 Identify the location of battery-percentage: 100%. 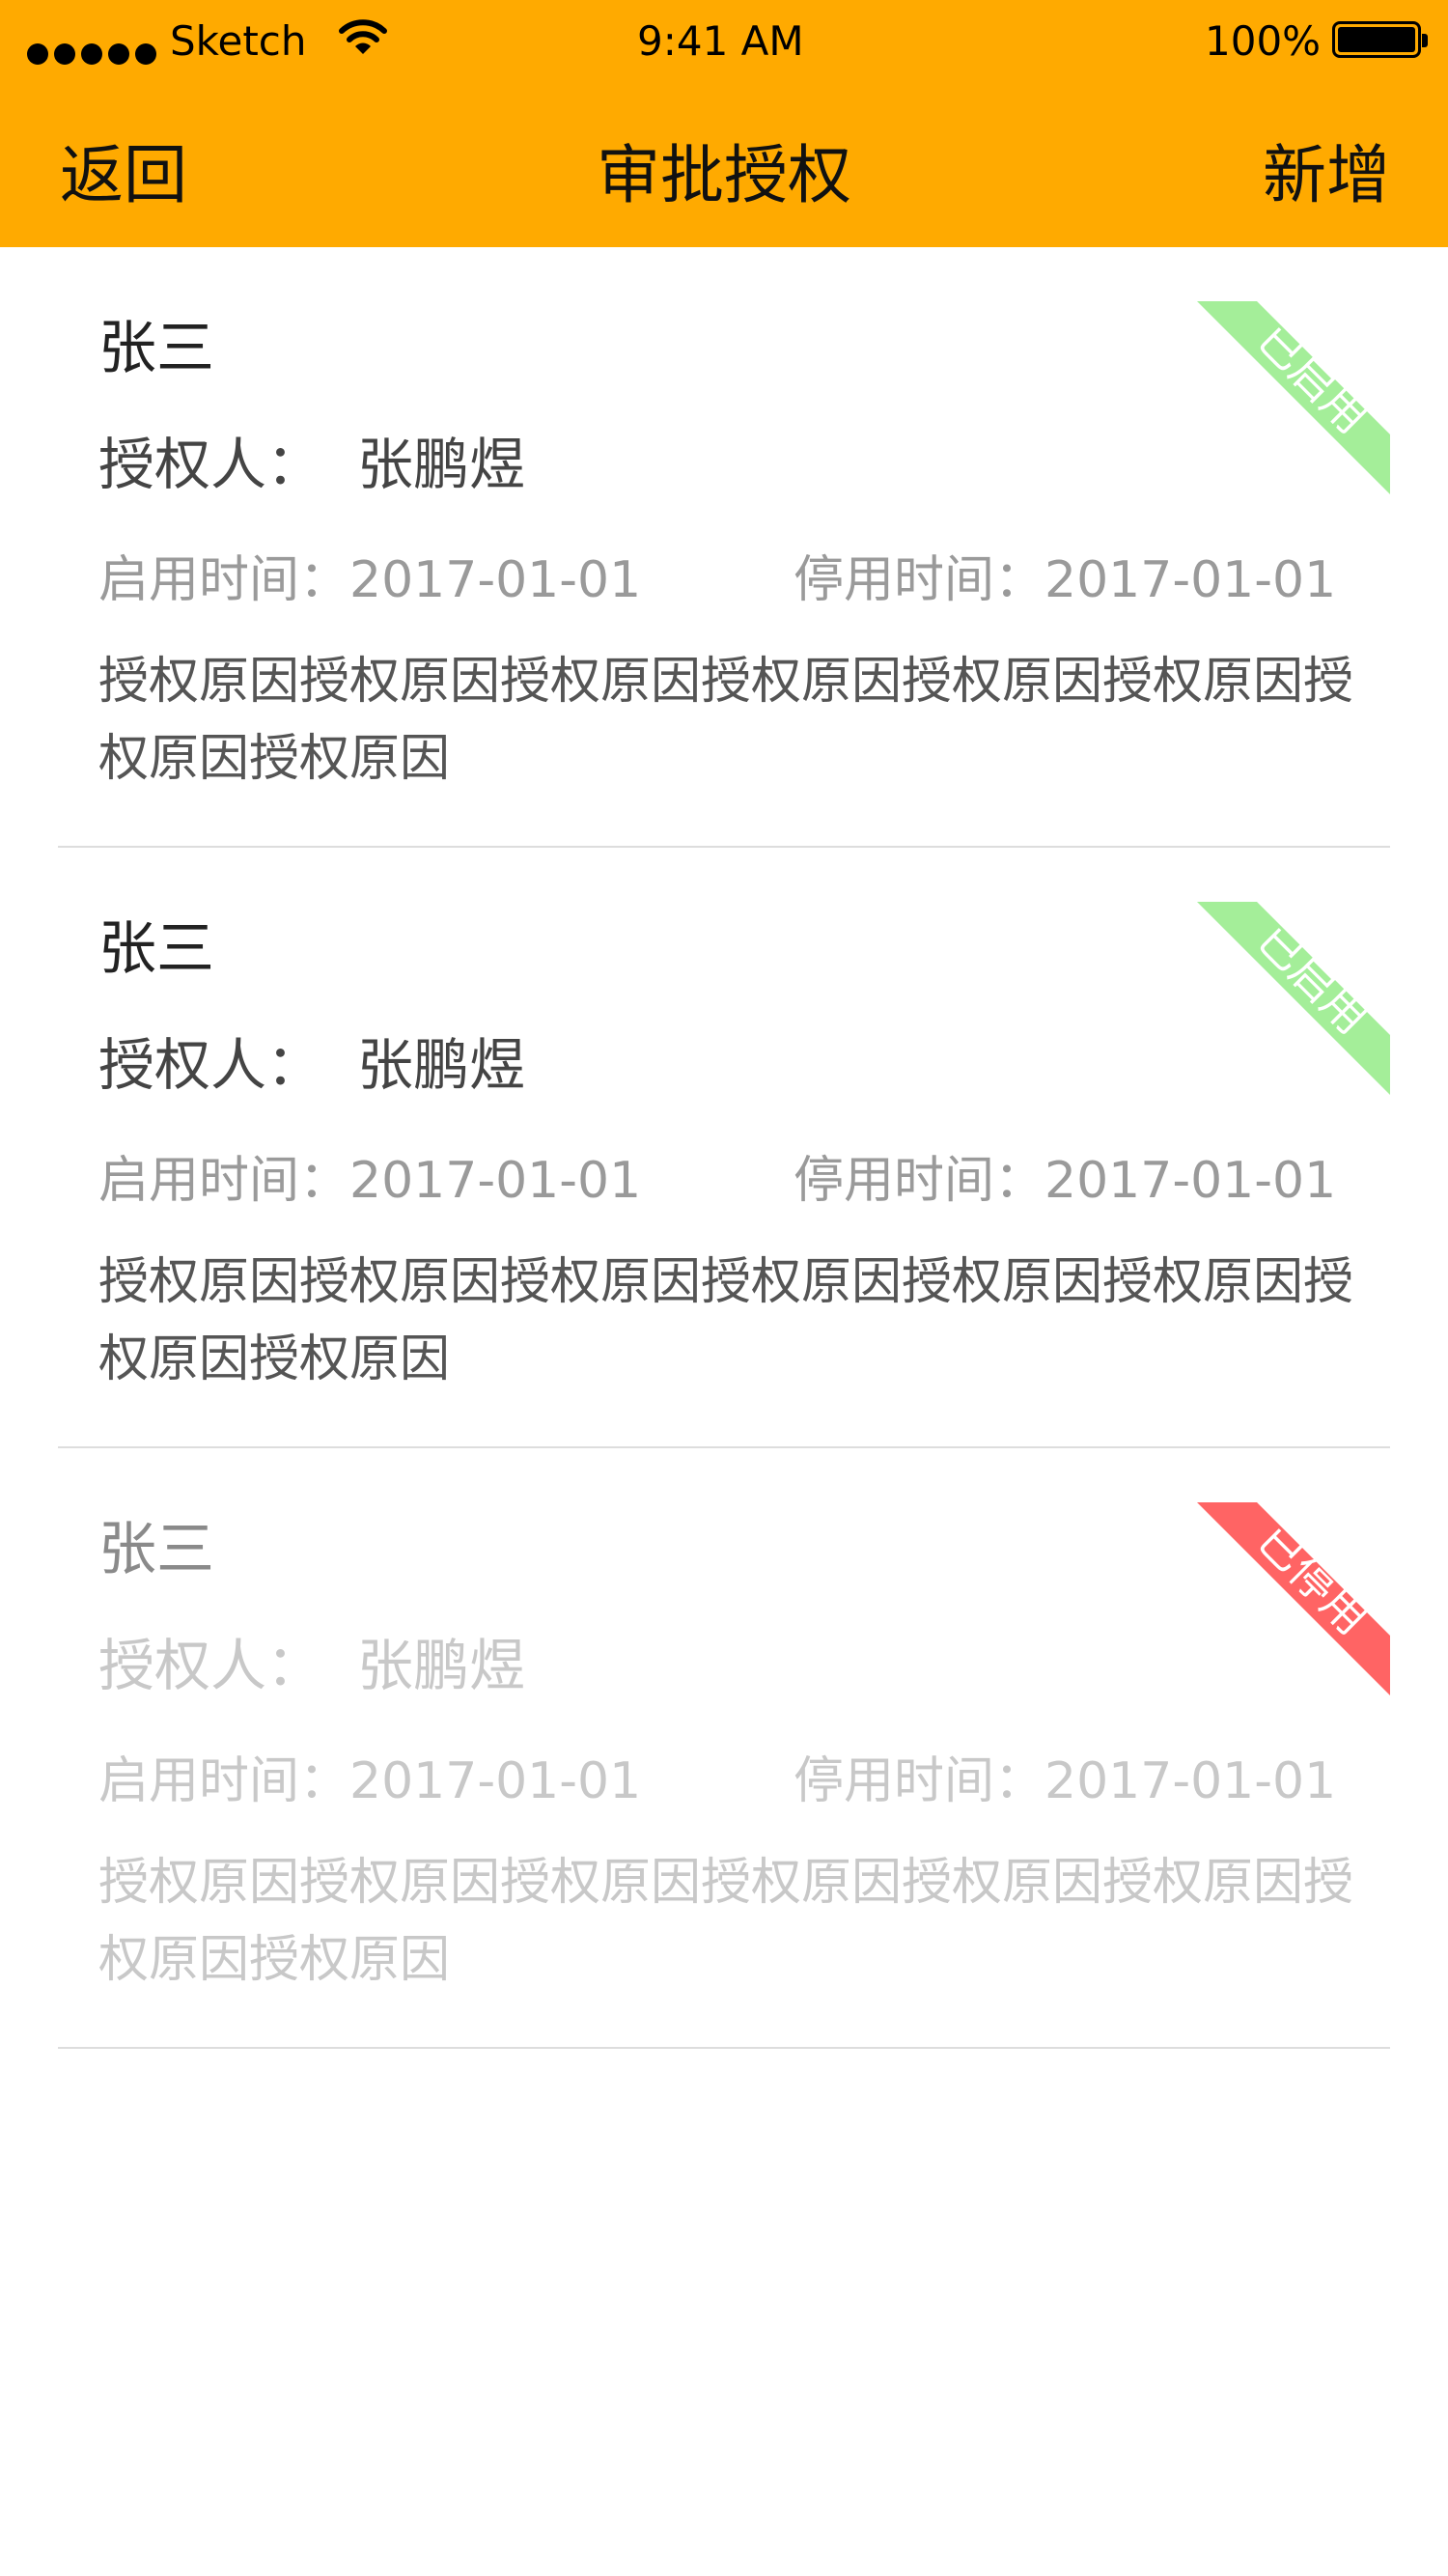
(1264, 41).